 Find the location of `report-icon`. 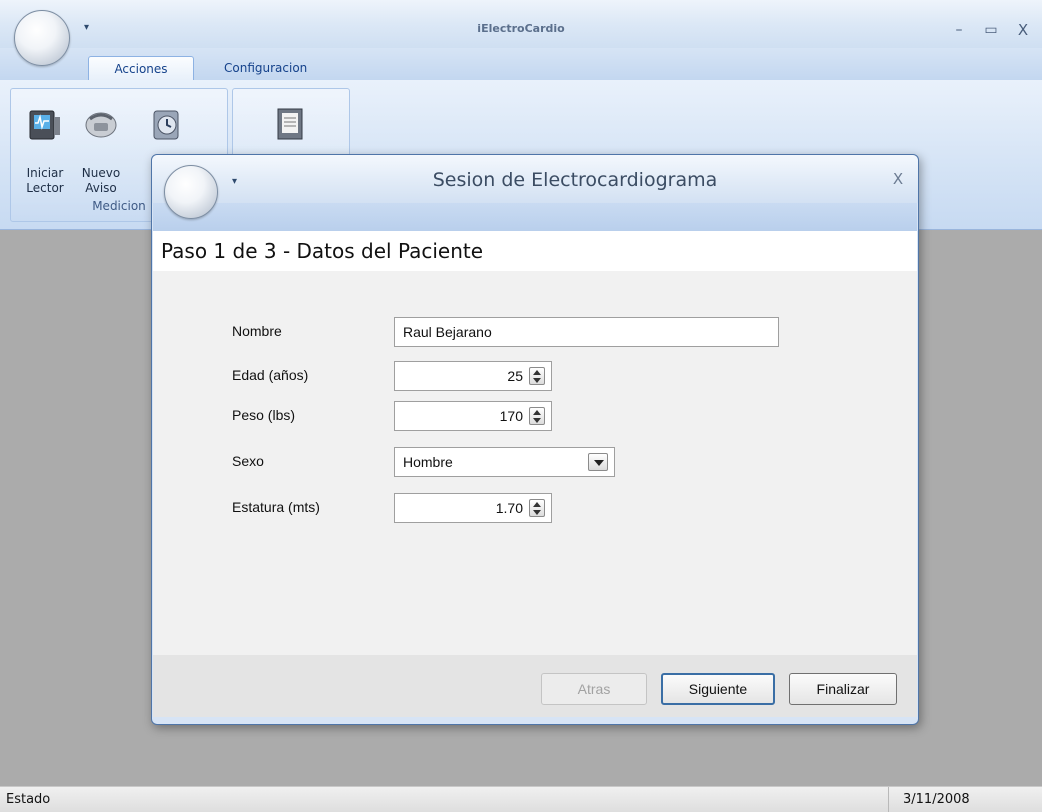

report-icon is located at coordinates (290, 124).